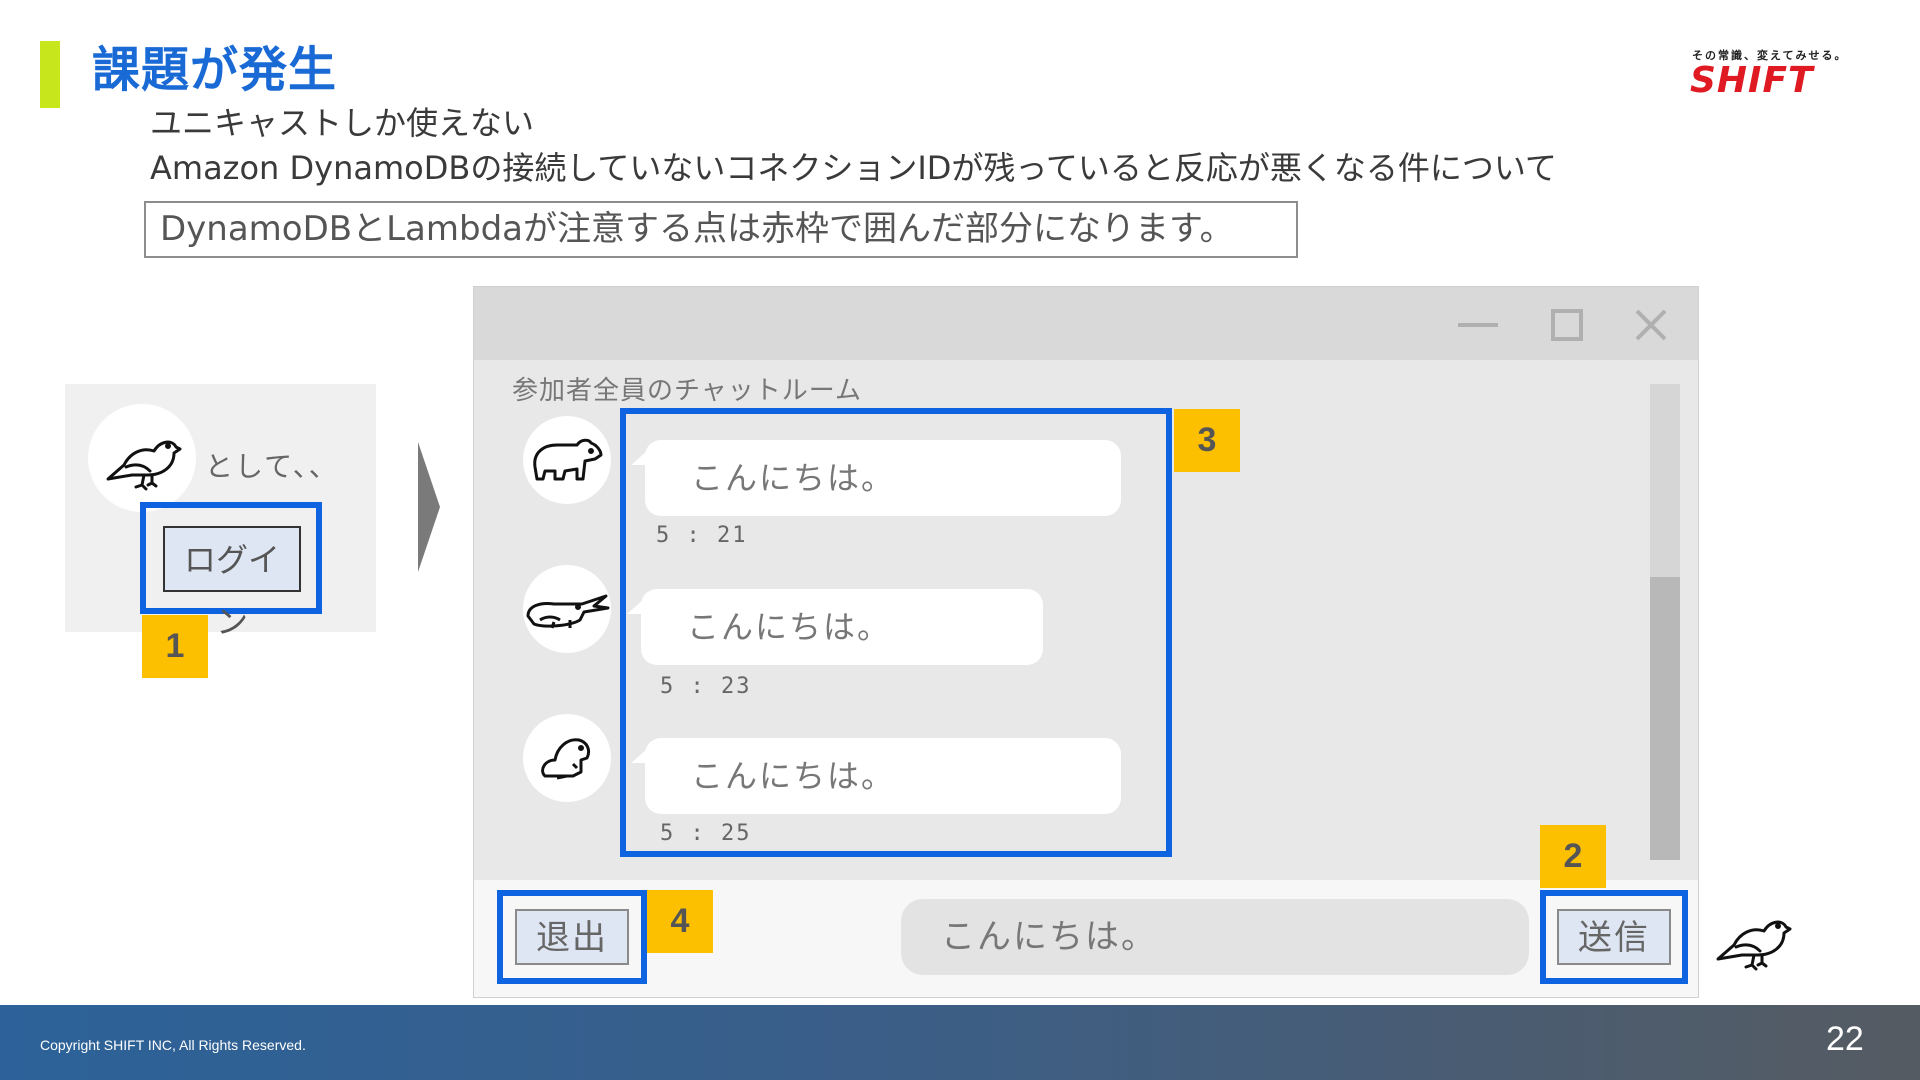  What do you see at coordinates (232, 583) in the screenshot?
I see `login-button: ログイン` at bounding box center [232, 583].